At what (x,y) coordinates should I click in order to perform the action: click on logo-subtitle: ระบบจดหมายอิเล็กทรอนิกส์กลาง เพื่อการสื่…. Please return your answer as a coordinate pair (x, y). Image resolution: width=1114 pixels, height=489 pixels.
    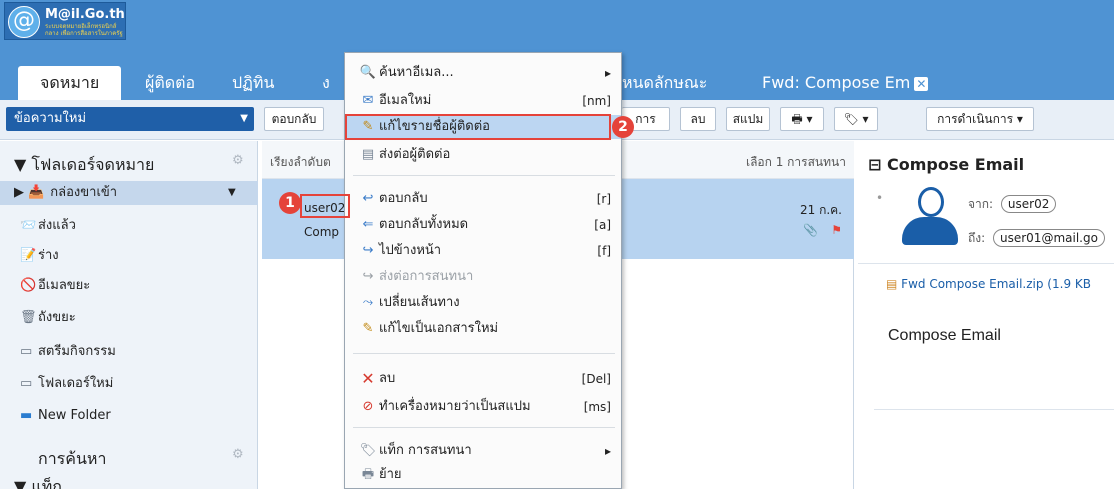
    Looking at the image, I should click on (84, 30).